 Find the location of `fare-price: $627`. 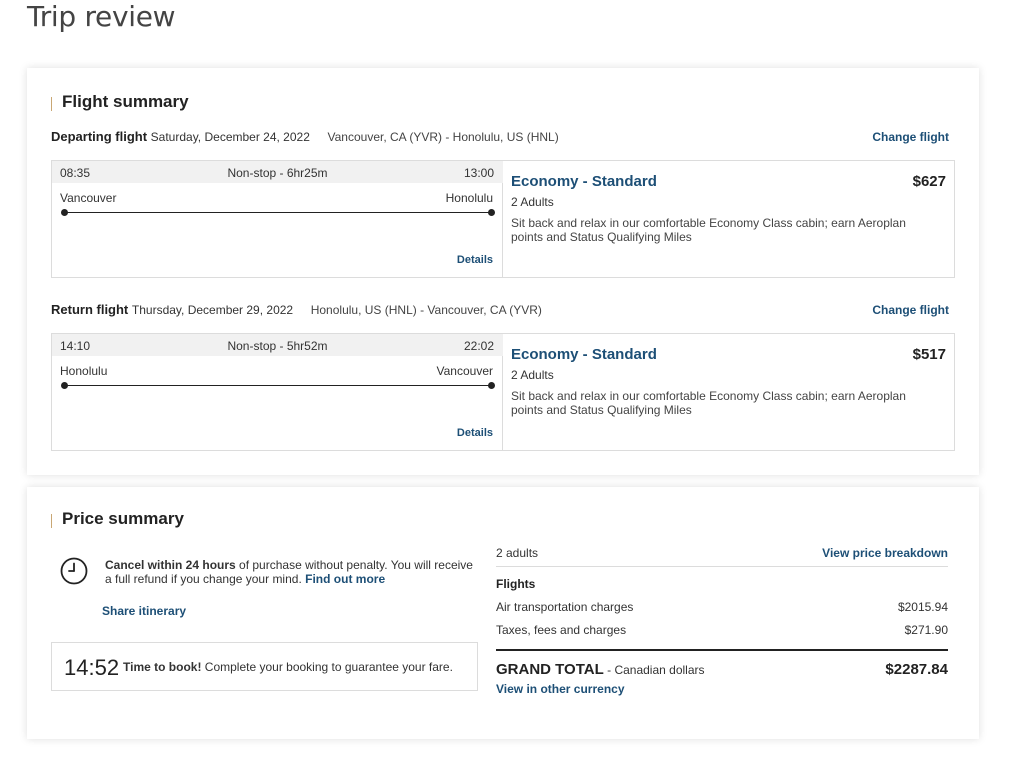

fare-price: $627 is located at coordinates (929, 181).